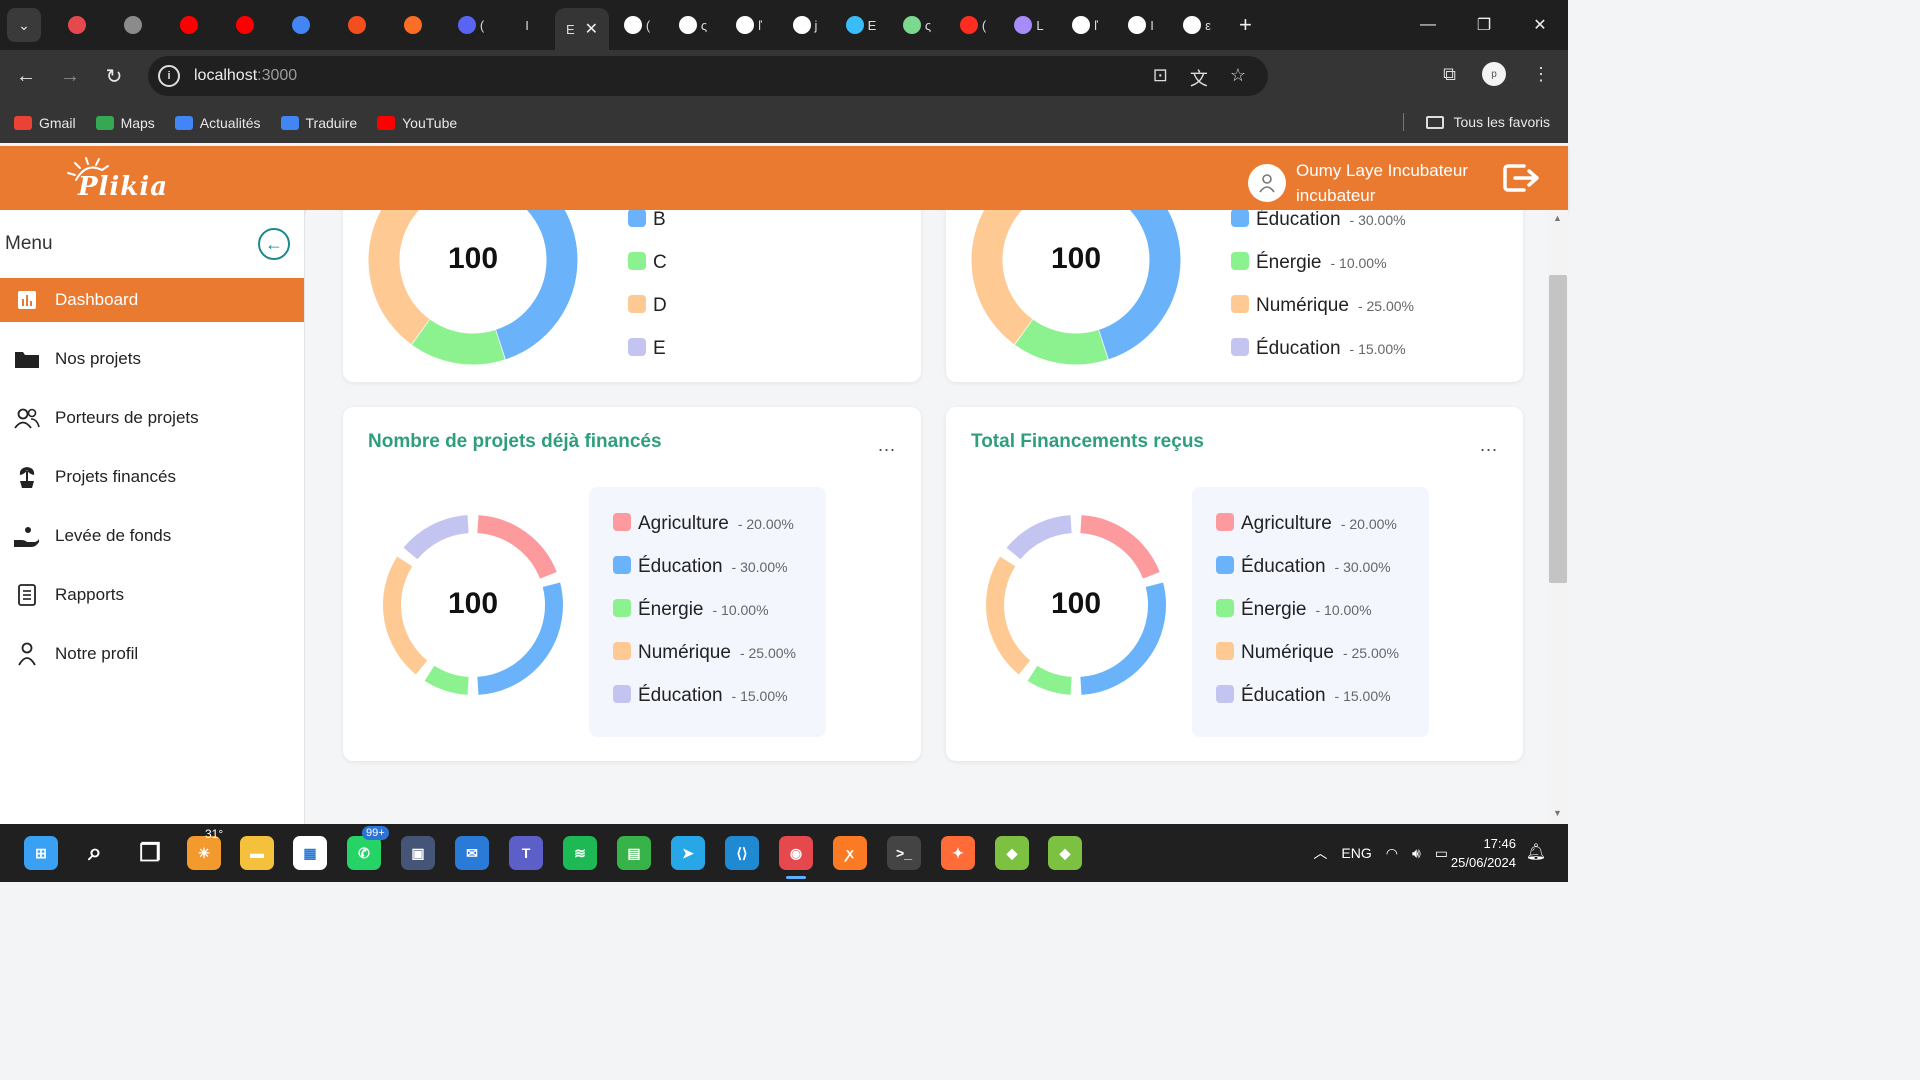 The width and height of the screenshot is (1920, 1080). What do you see at coordinates (1483, 853) in the screenshot?
I see `clock: 17:46 25/06/2024` at bounding box center [1483, 853].